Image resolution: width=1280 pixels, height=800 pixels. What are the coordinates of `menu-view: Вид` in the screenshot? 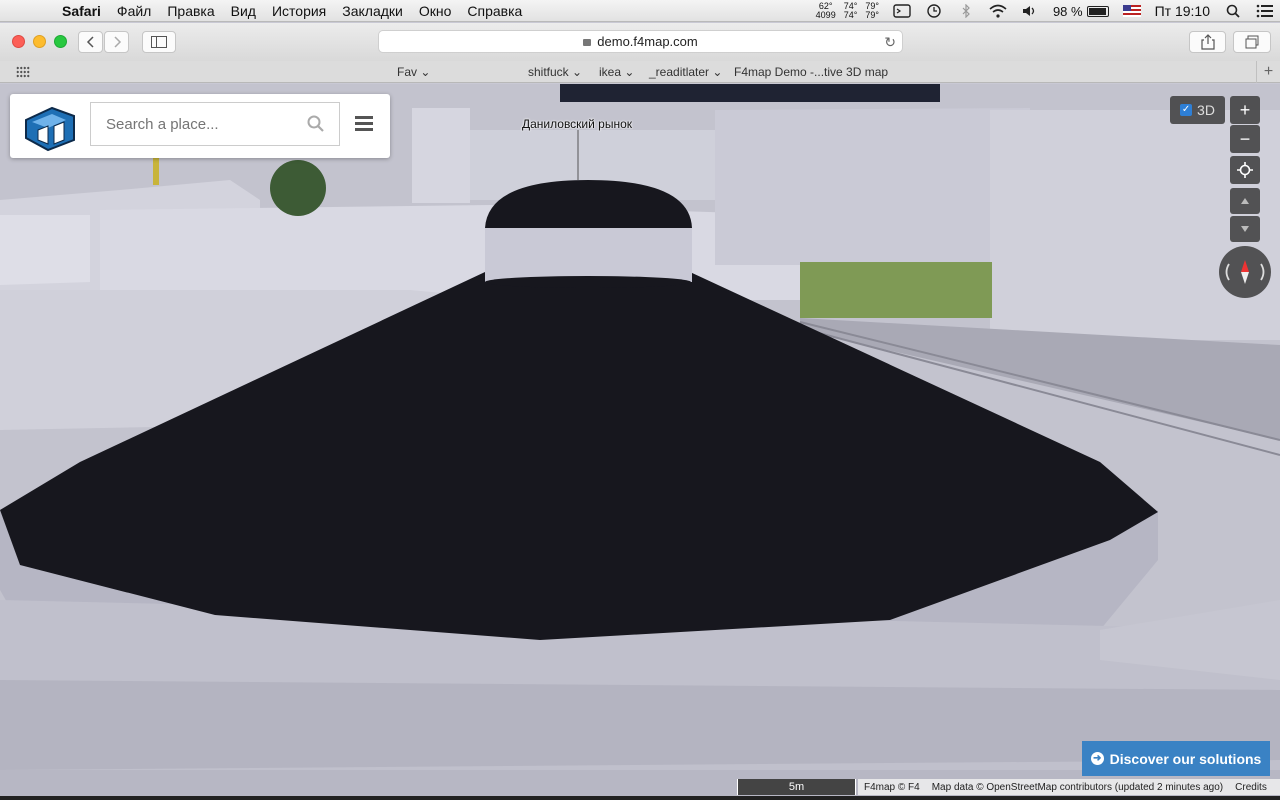 It's located at (243, 11).